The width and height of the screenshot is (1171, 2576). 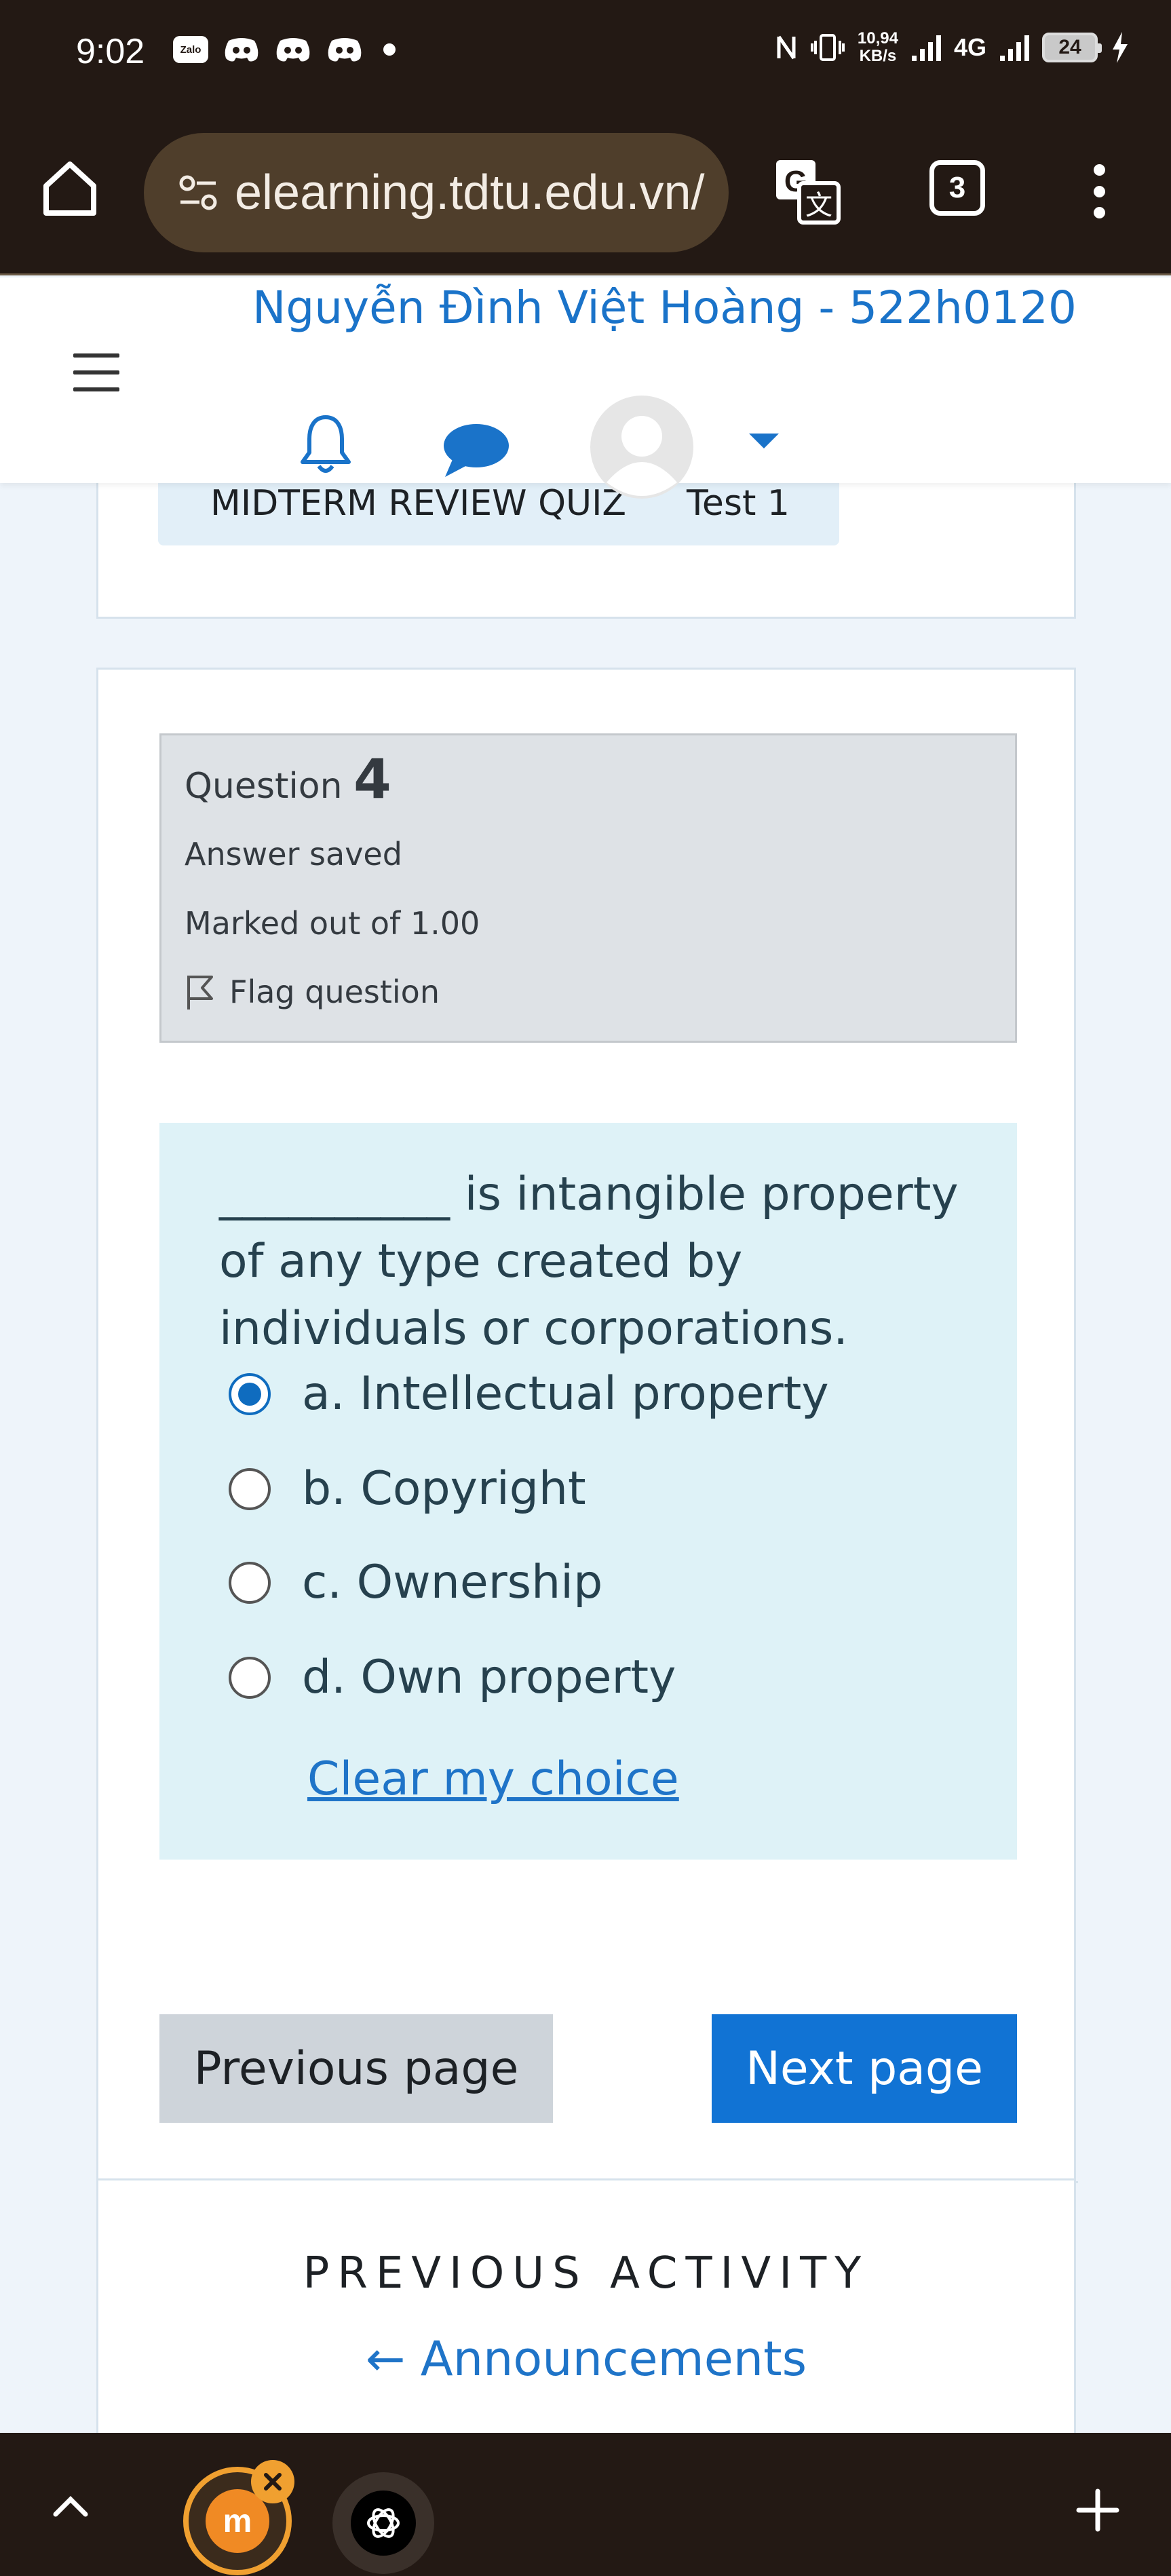 I want to click on site-header: Nguyễn Đình Việt Hoàng - 522h0120, so click(x=585, y=388).